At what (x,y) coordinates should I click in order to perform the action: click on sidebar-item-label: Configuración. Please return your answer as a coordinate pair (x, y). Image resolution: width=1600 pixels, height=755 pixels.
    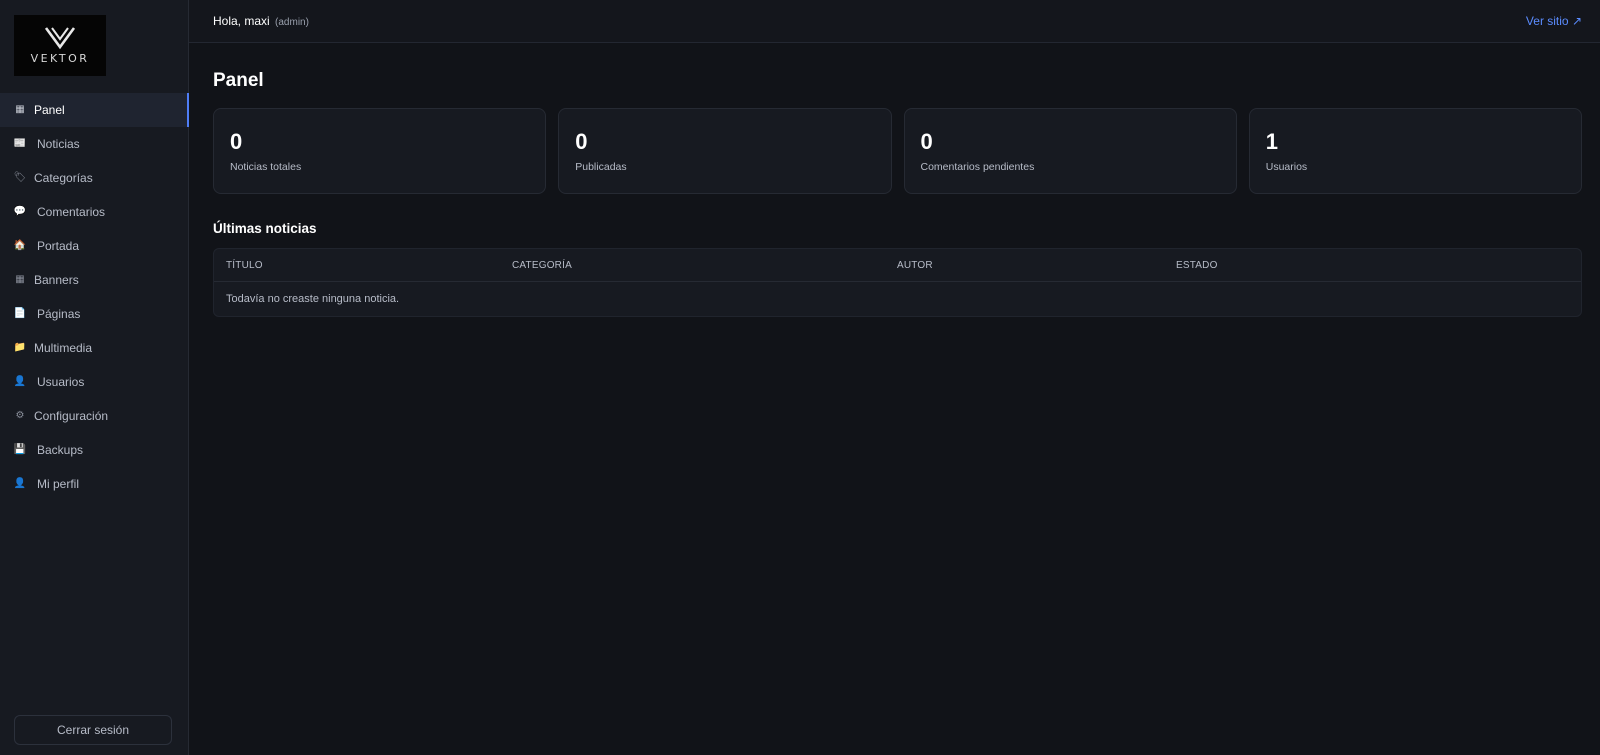
    Looking at the image, I should click on (71, 416).